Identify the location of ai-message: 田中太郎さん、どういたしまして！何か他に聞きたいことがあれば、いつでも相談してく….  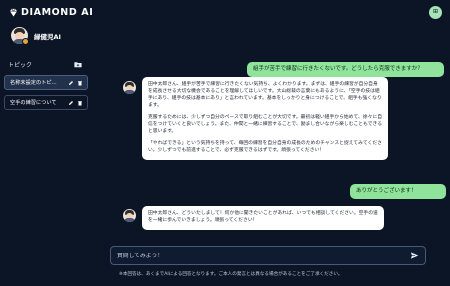
(263, 218).